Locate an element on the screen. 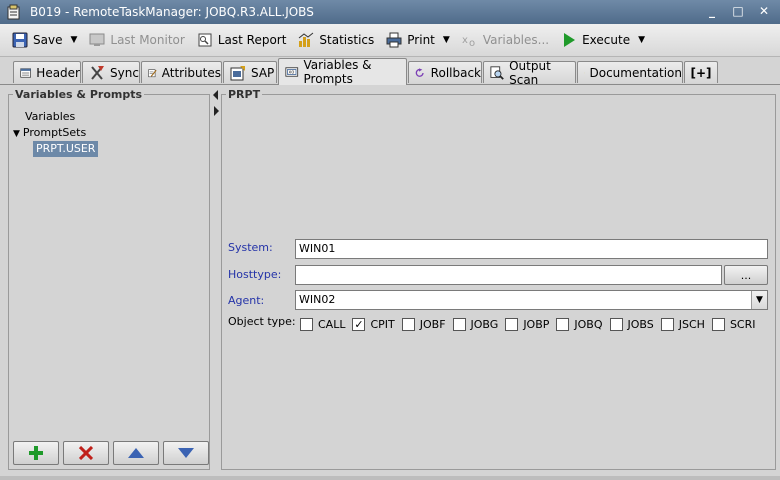 The height and width of the screenshot is (480, 780). execute-dropdown-icon: ▼ is located at coordinates (641, 40).